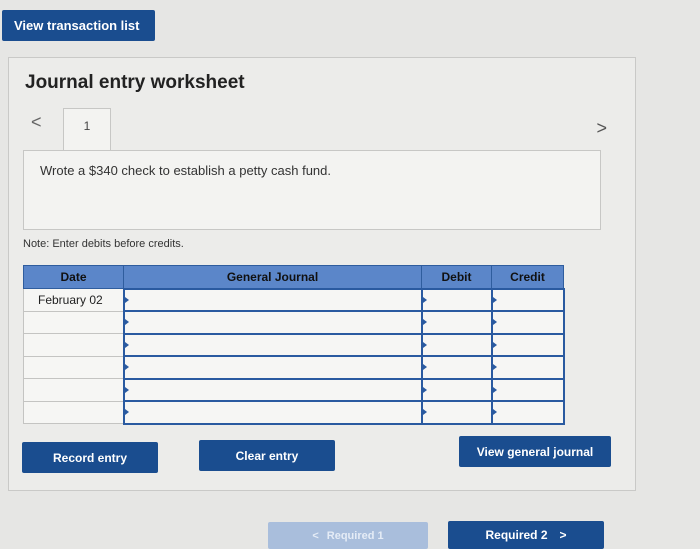  Describe the element at coordinates (267, 455) in the screenshot. I see `clear-entry-button: Clear entry` at that location.